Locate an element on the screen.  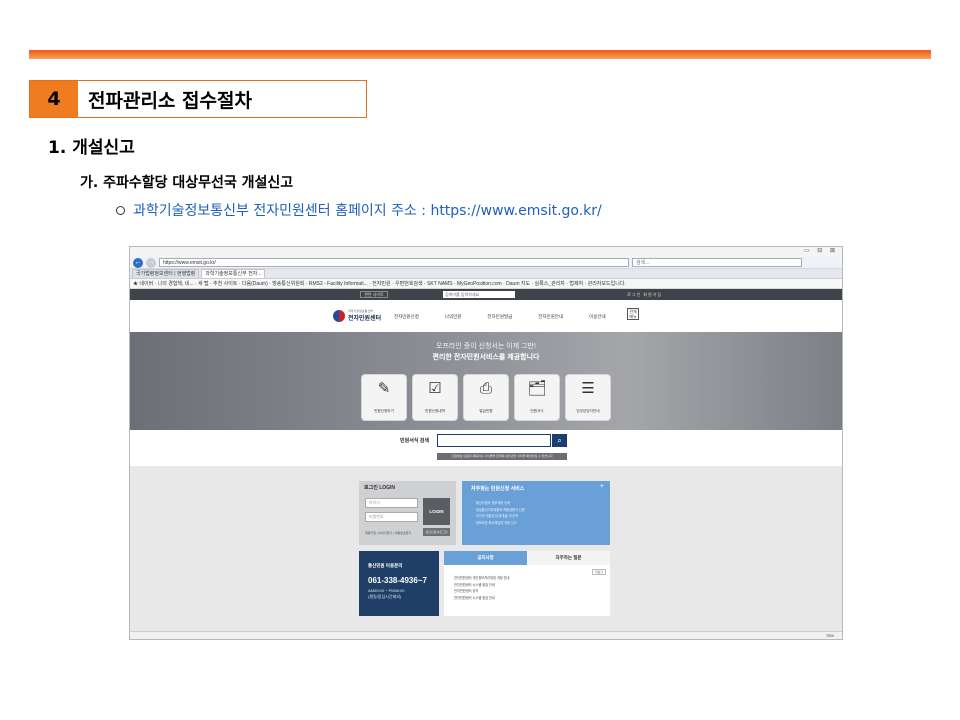
password-input: 비밀번호 is located at coordinates (391, 517).